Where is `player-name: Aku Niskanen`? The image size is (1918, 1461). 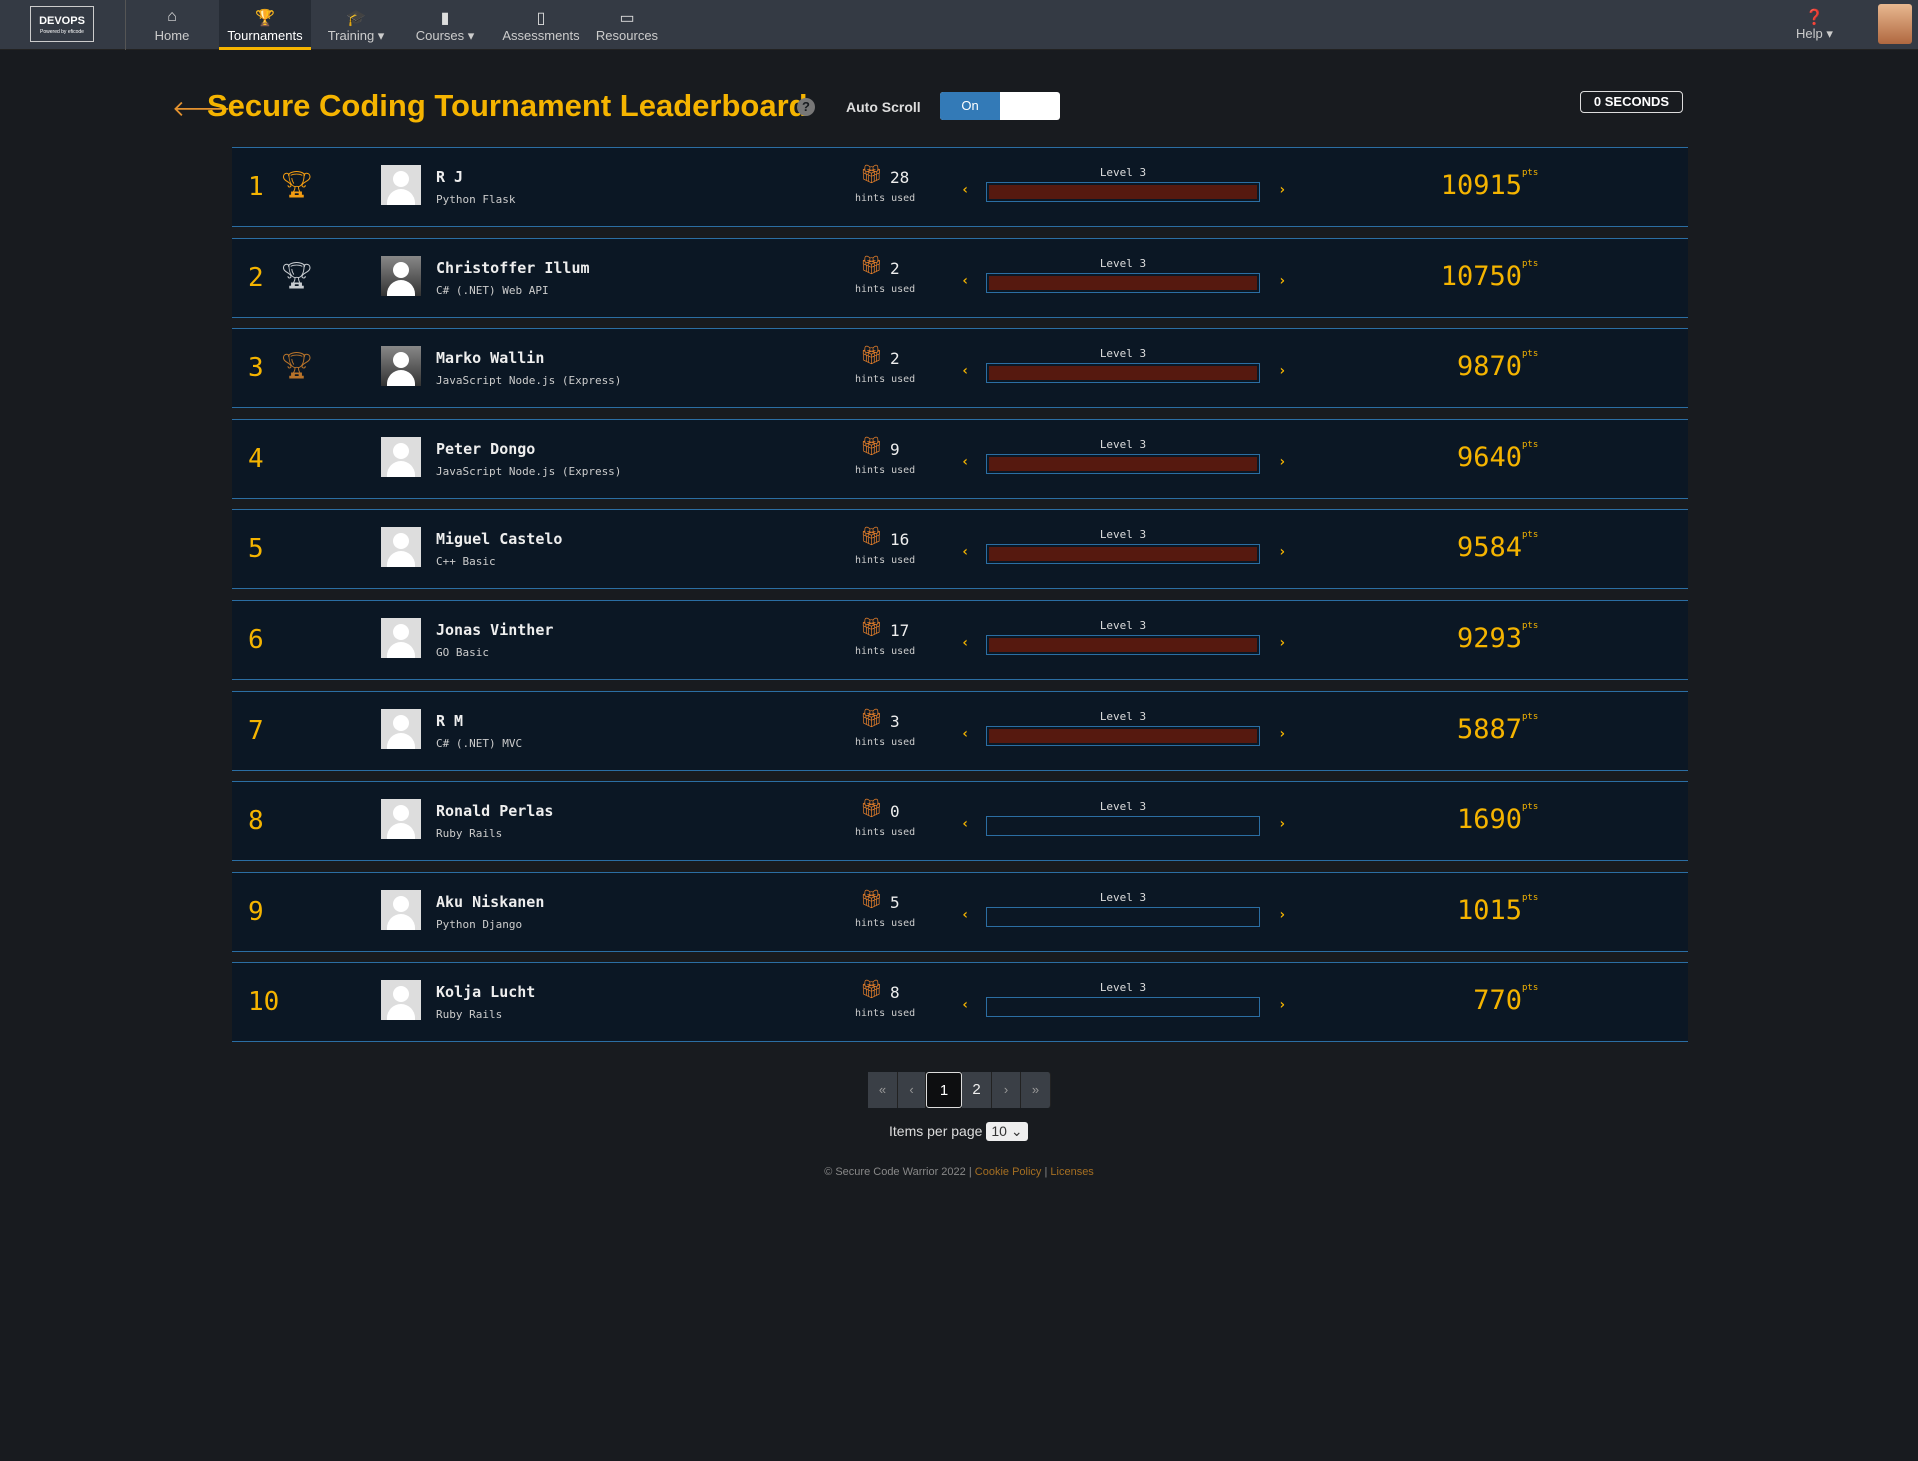
player-name: Aku Niskanen is located at coordinates (490, 901).